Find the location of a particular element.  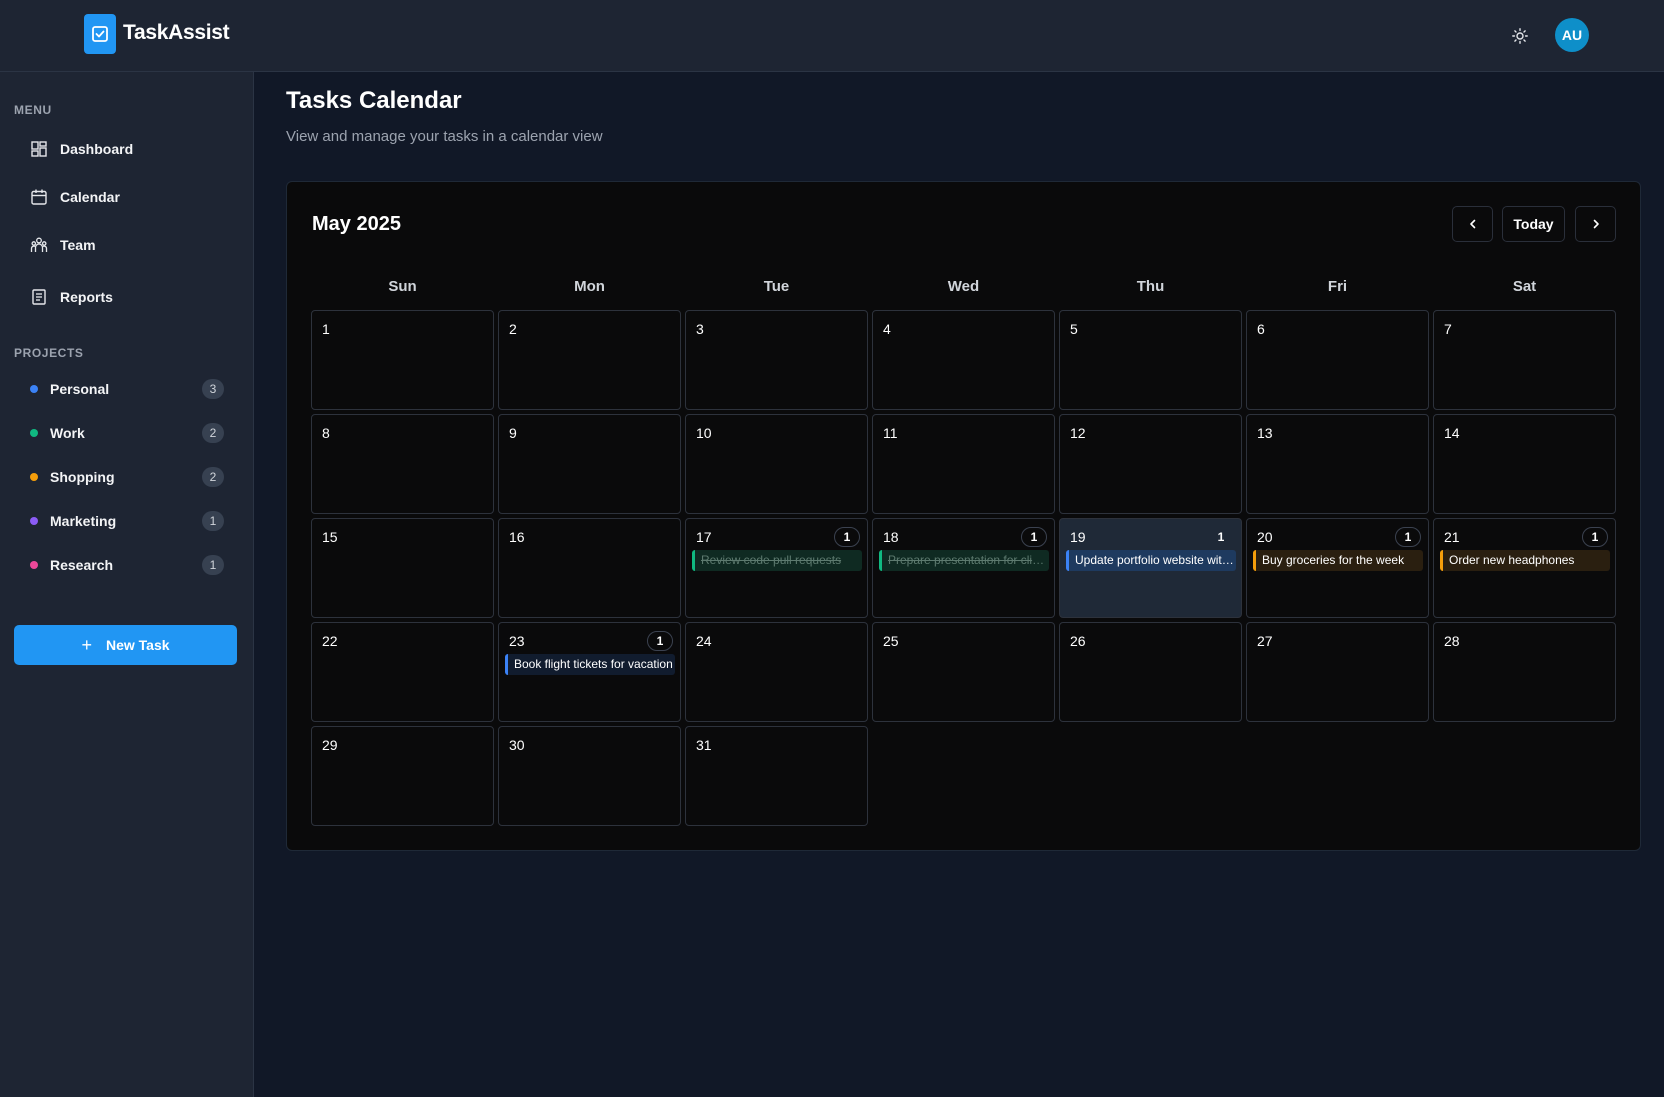

calendar-day-cell: 5 is located at coordinates (1150, 360).